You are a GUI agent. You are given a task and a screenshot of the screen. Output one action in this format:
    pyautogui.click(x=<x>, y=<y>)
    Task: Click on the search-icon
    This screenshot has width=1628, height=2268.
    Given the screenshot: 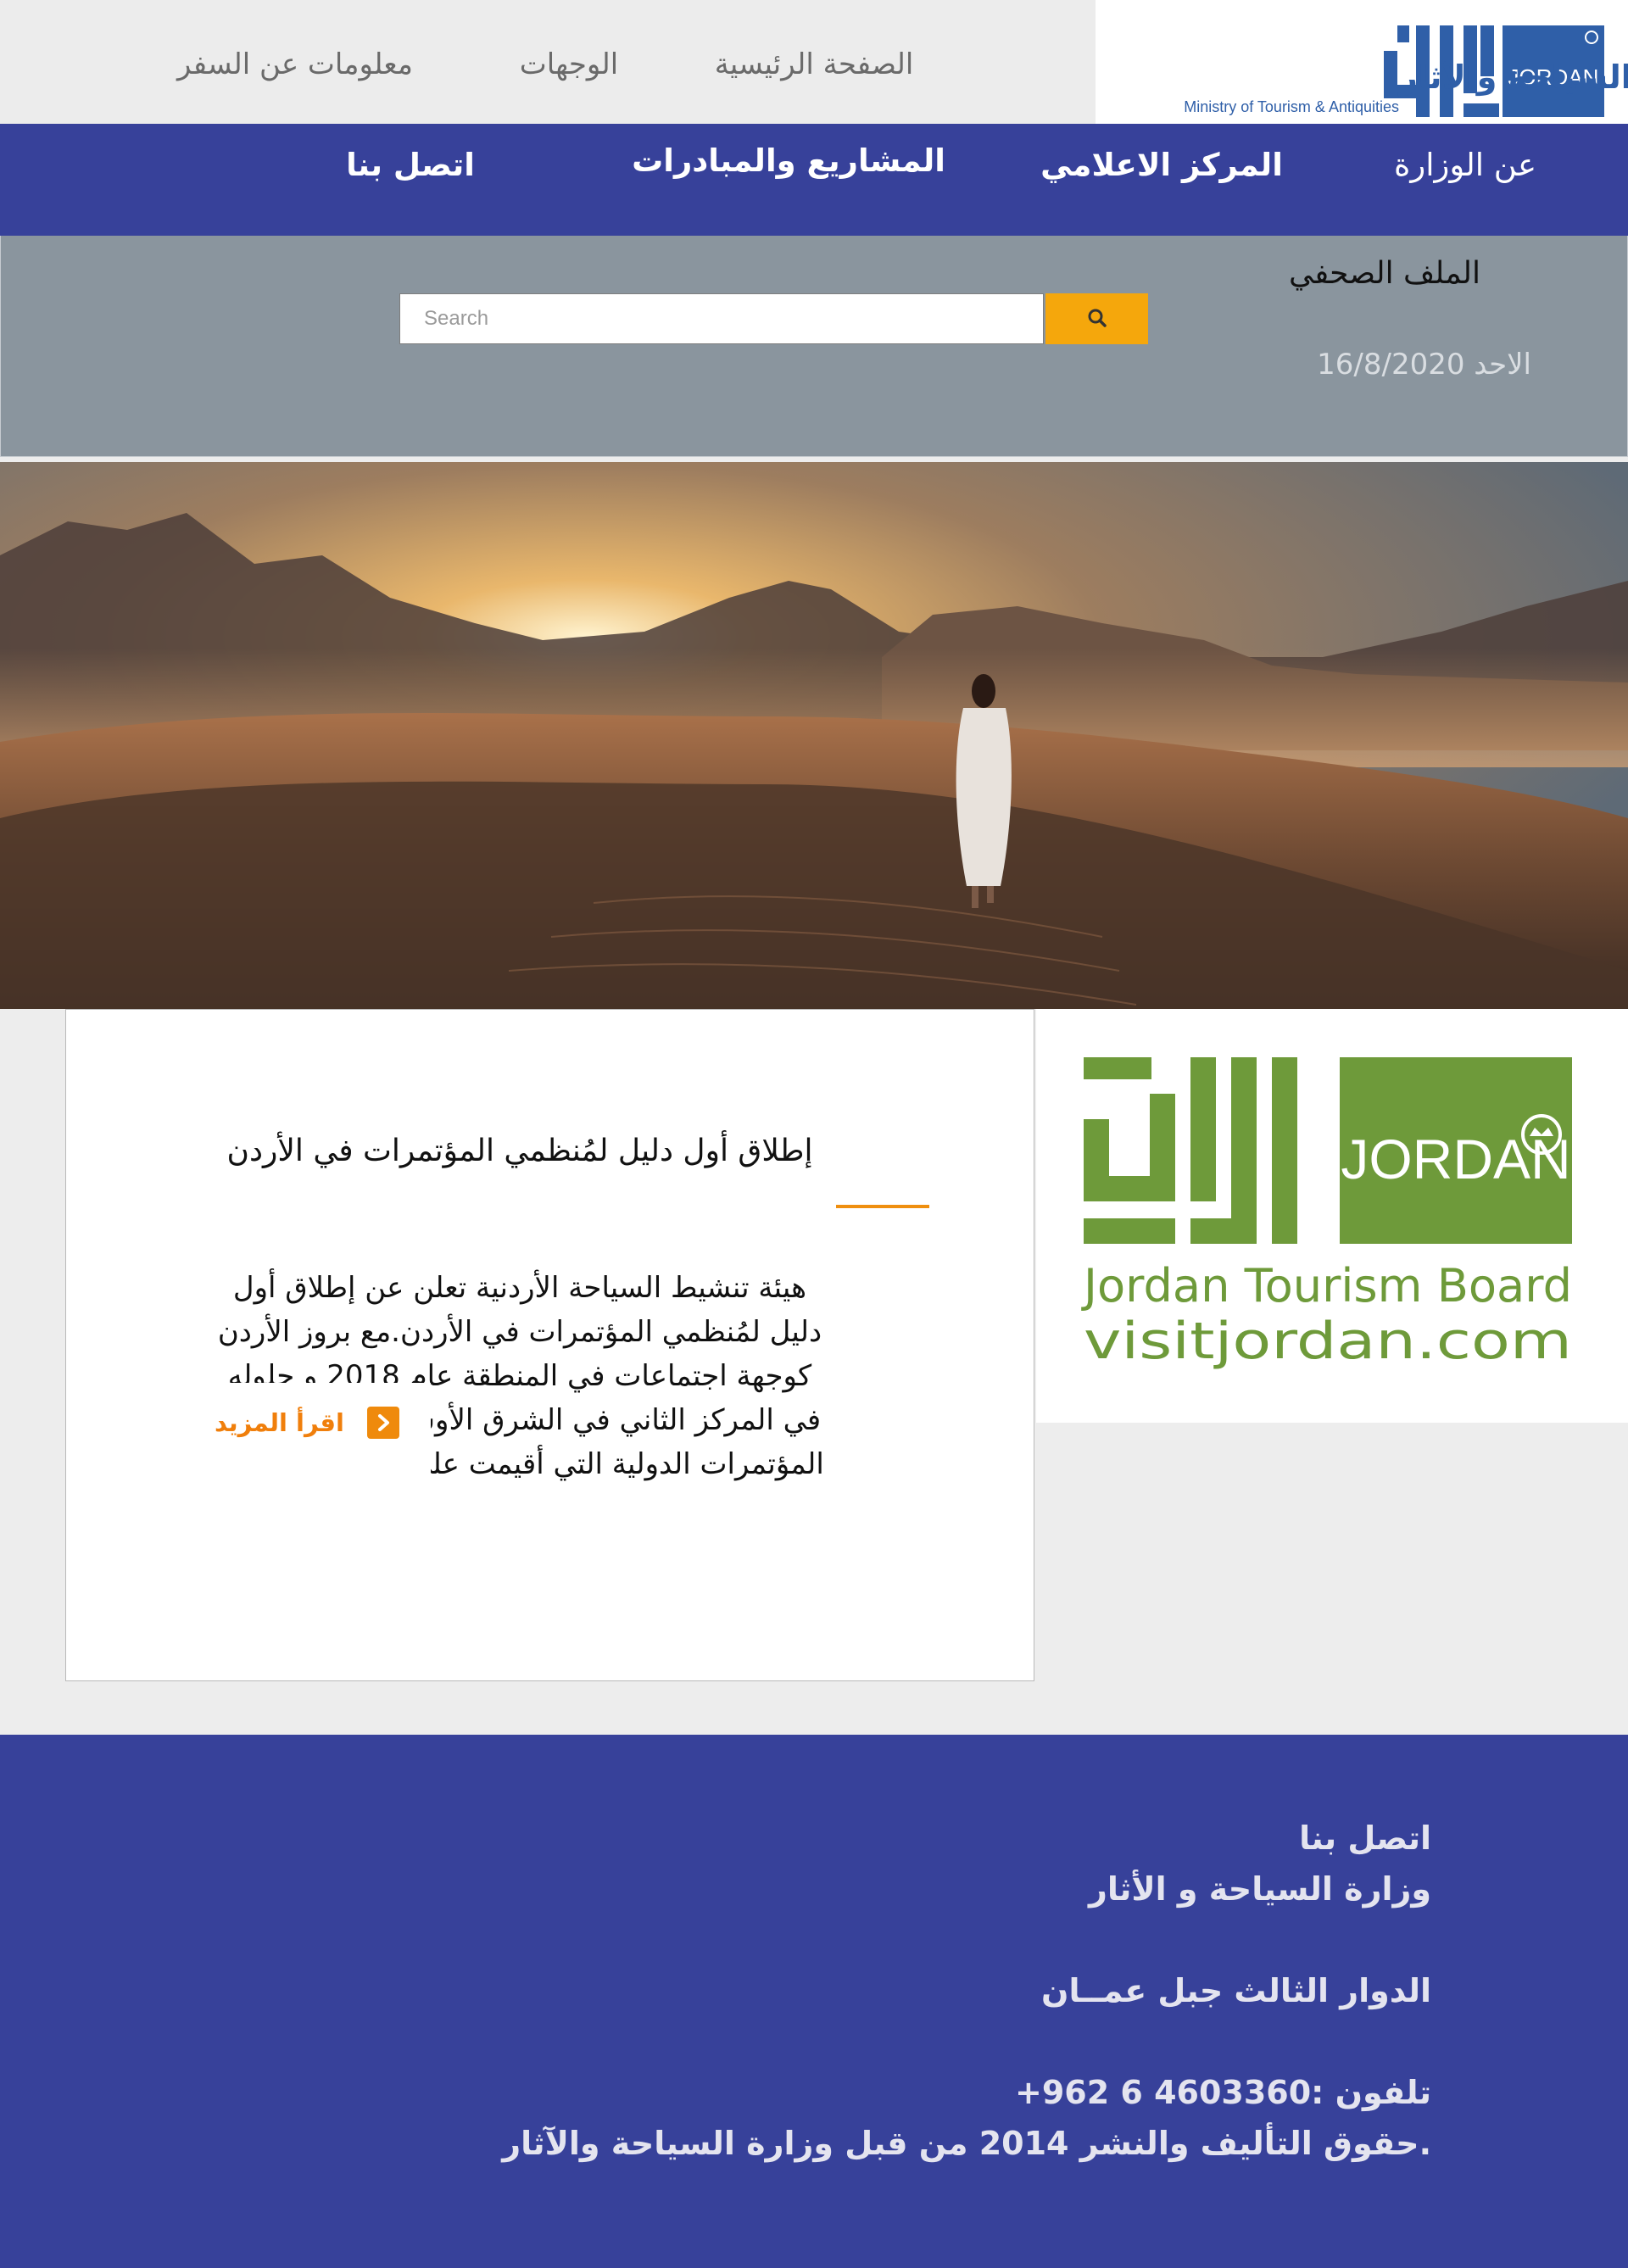 What is the action you would take?
    pyautogui.click(x=1097, y=318)
    